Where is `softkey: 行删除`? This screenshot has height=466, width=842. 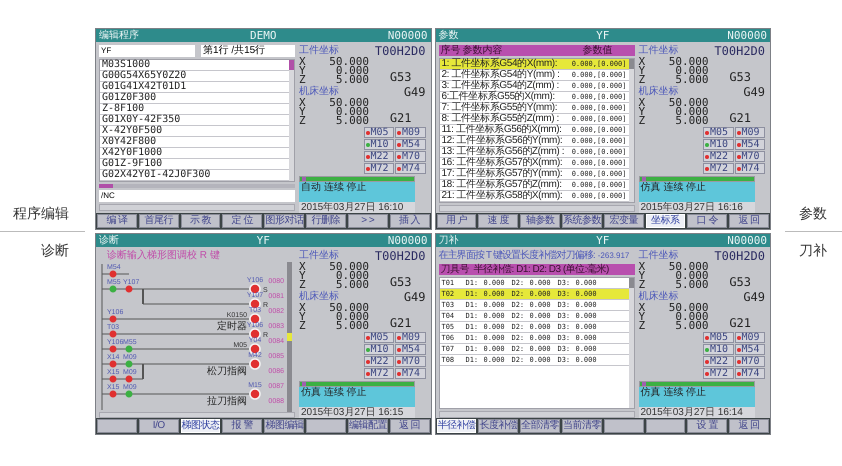 softkey: 行删除 is located at coordinates (326, 221).